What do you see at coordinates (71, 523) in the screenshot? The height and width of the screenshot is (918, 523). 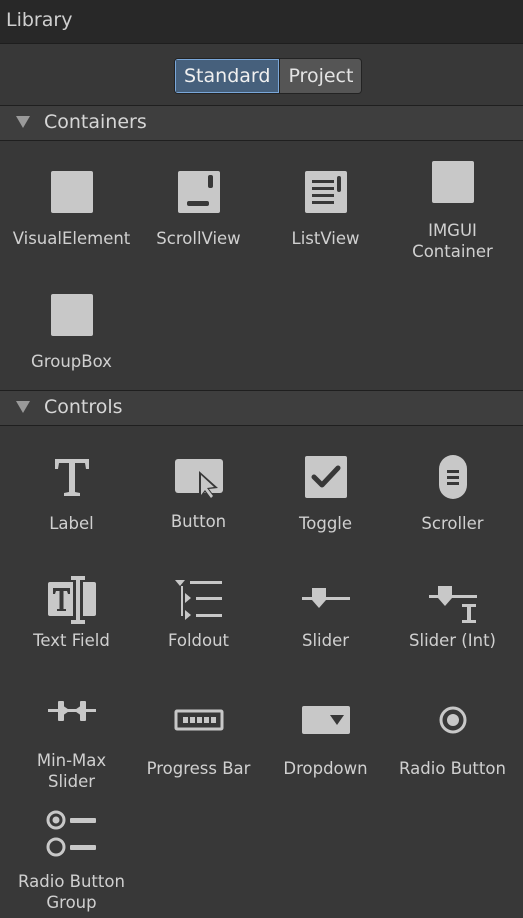 I see `item-label: Label` at bounding box center [71, 523].